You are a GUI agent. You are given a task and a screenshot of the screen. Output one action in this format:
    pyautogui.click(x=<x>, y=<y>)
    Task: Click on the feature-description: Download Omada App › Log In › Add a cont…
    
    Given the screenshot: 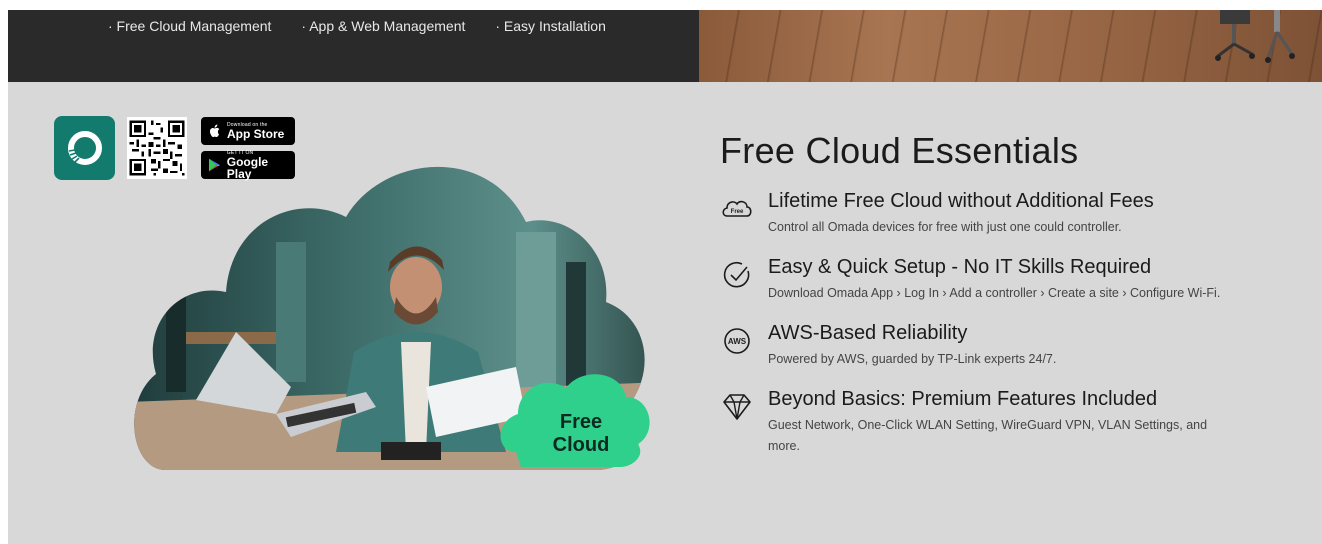 What is the action you would take?
    pyautogui.click(x=994, y=293)
    